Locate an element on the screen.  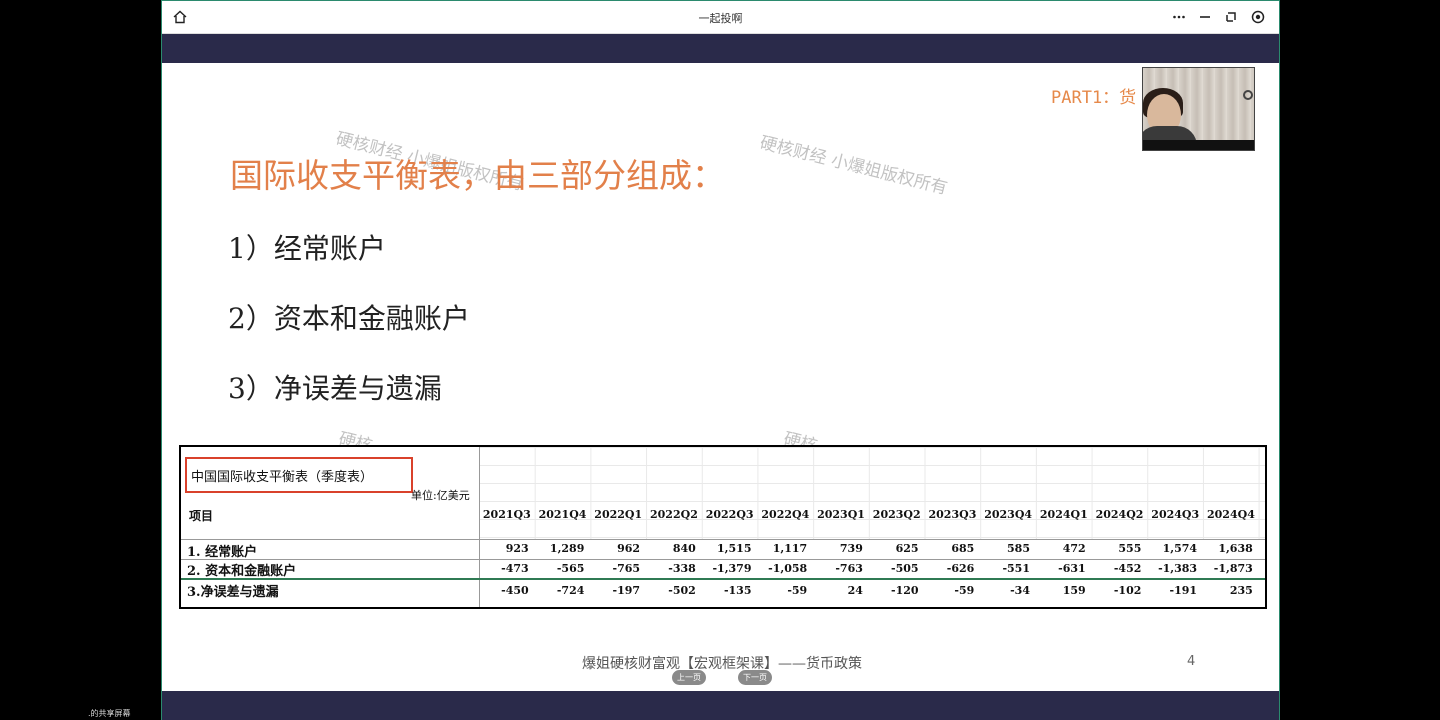
table-cell: 235 is located at coordinates (1241, 590).